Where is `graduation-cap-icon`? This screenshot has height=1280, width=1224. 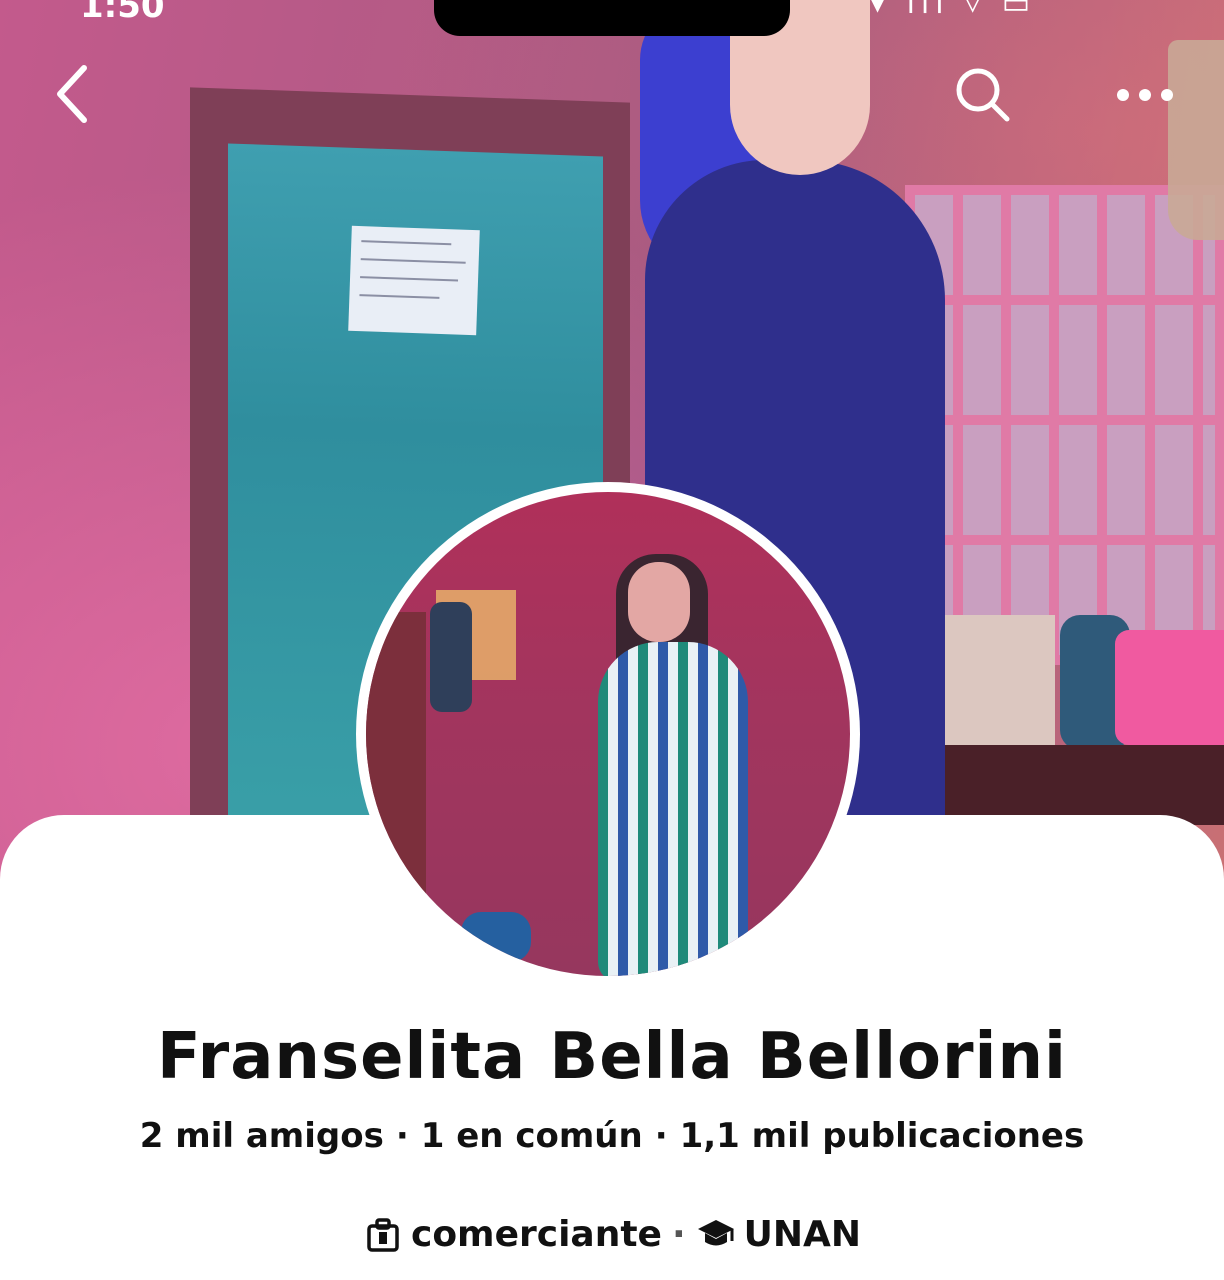 graduation-cap-icon is located at coordinates (716, 1235).